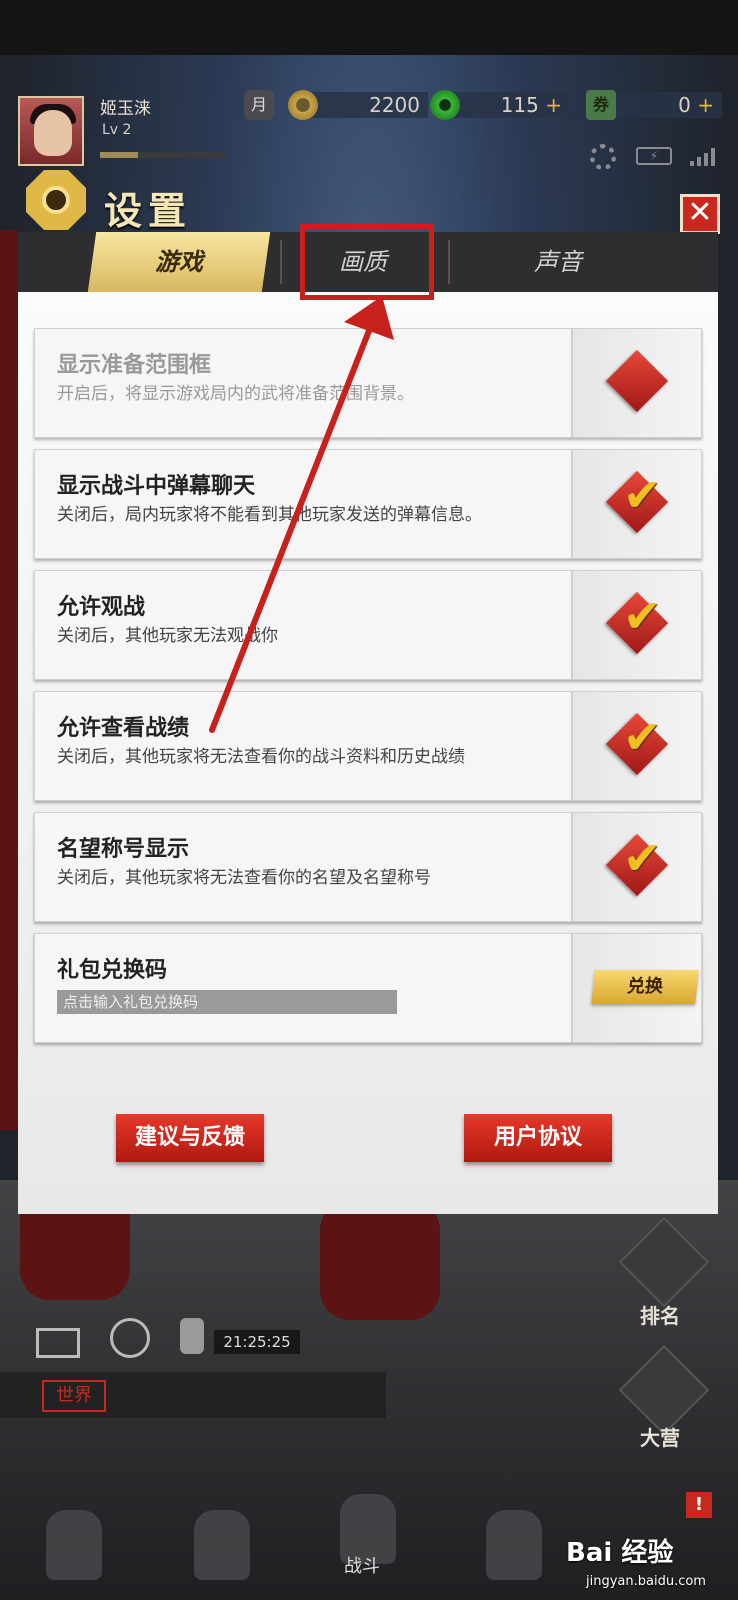 This screenshot has height=1600, width=738. I want to click on nav-shield-icon, so click(514, 1545).